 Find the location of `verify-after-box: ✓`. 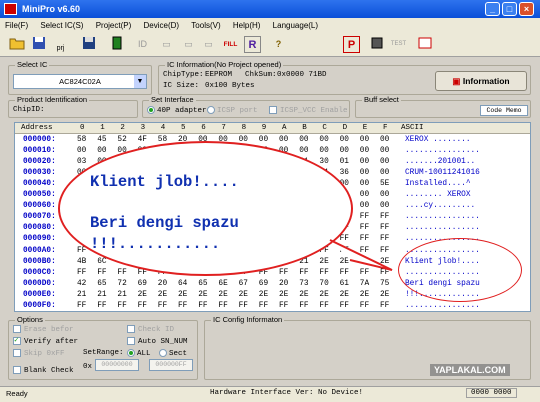

verify-after-box: ✓ is located at coordinates (17, 340).